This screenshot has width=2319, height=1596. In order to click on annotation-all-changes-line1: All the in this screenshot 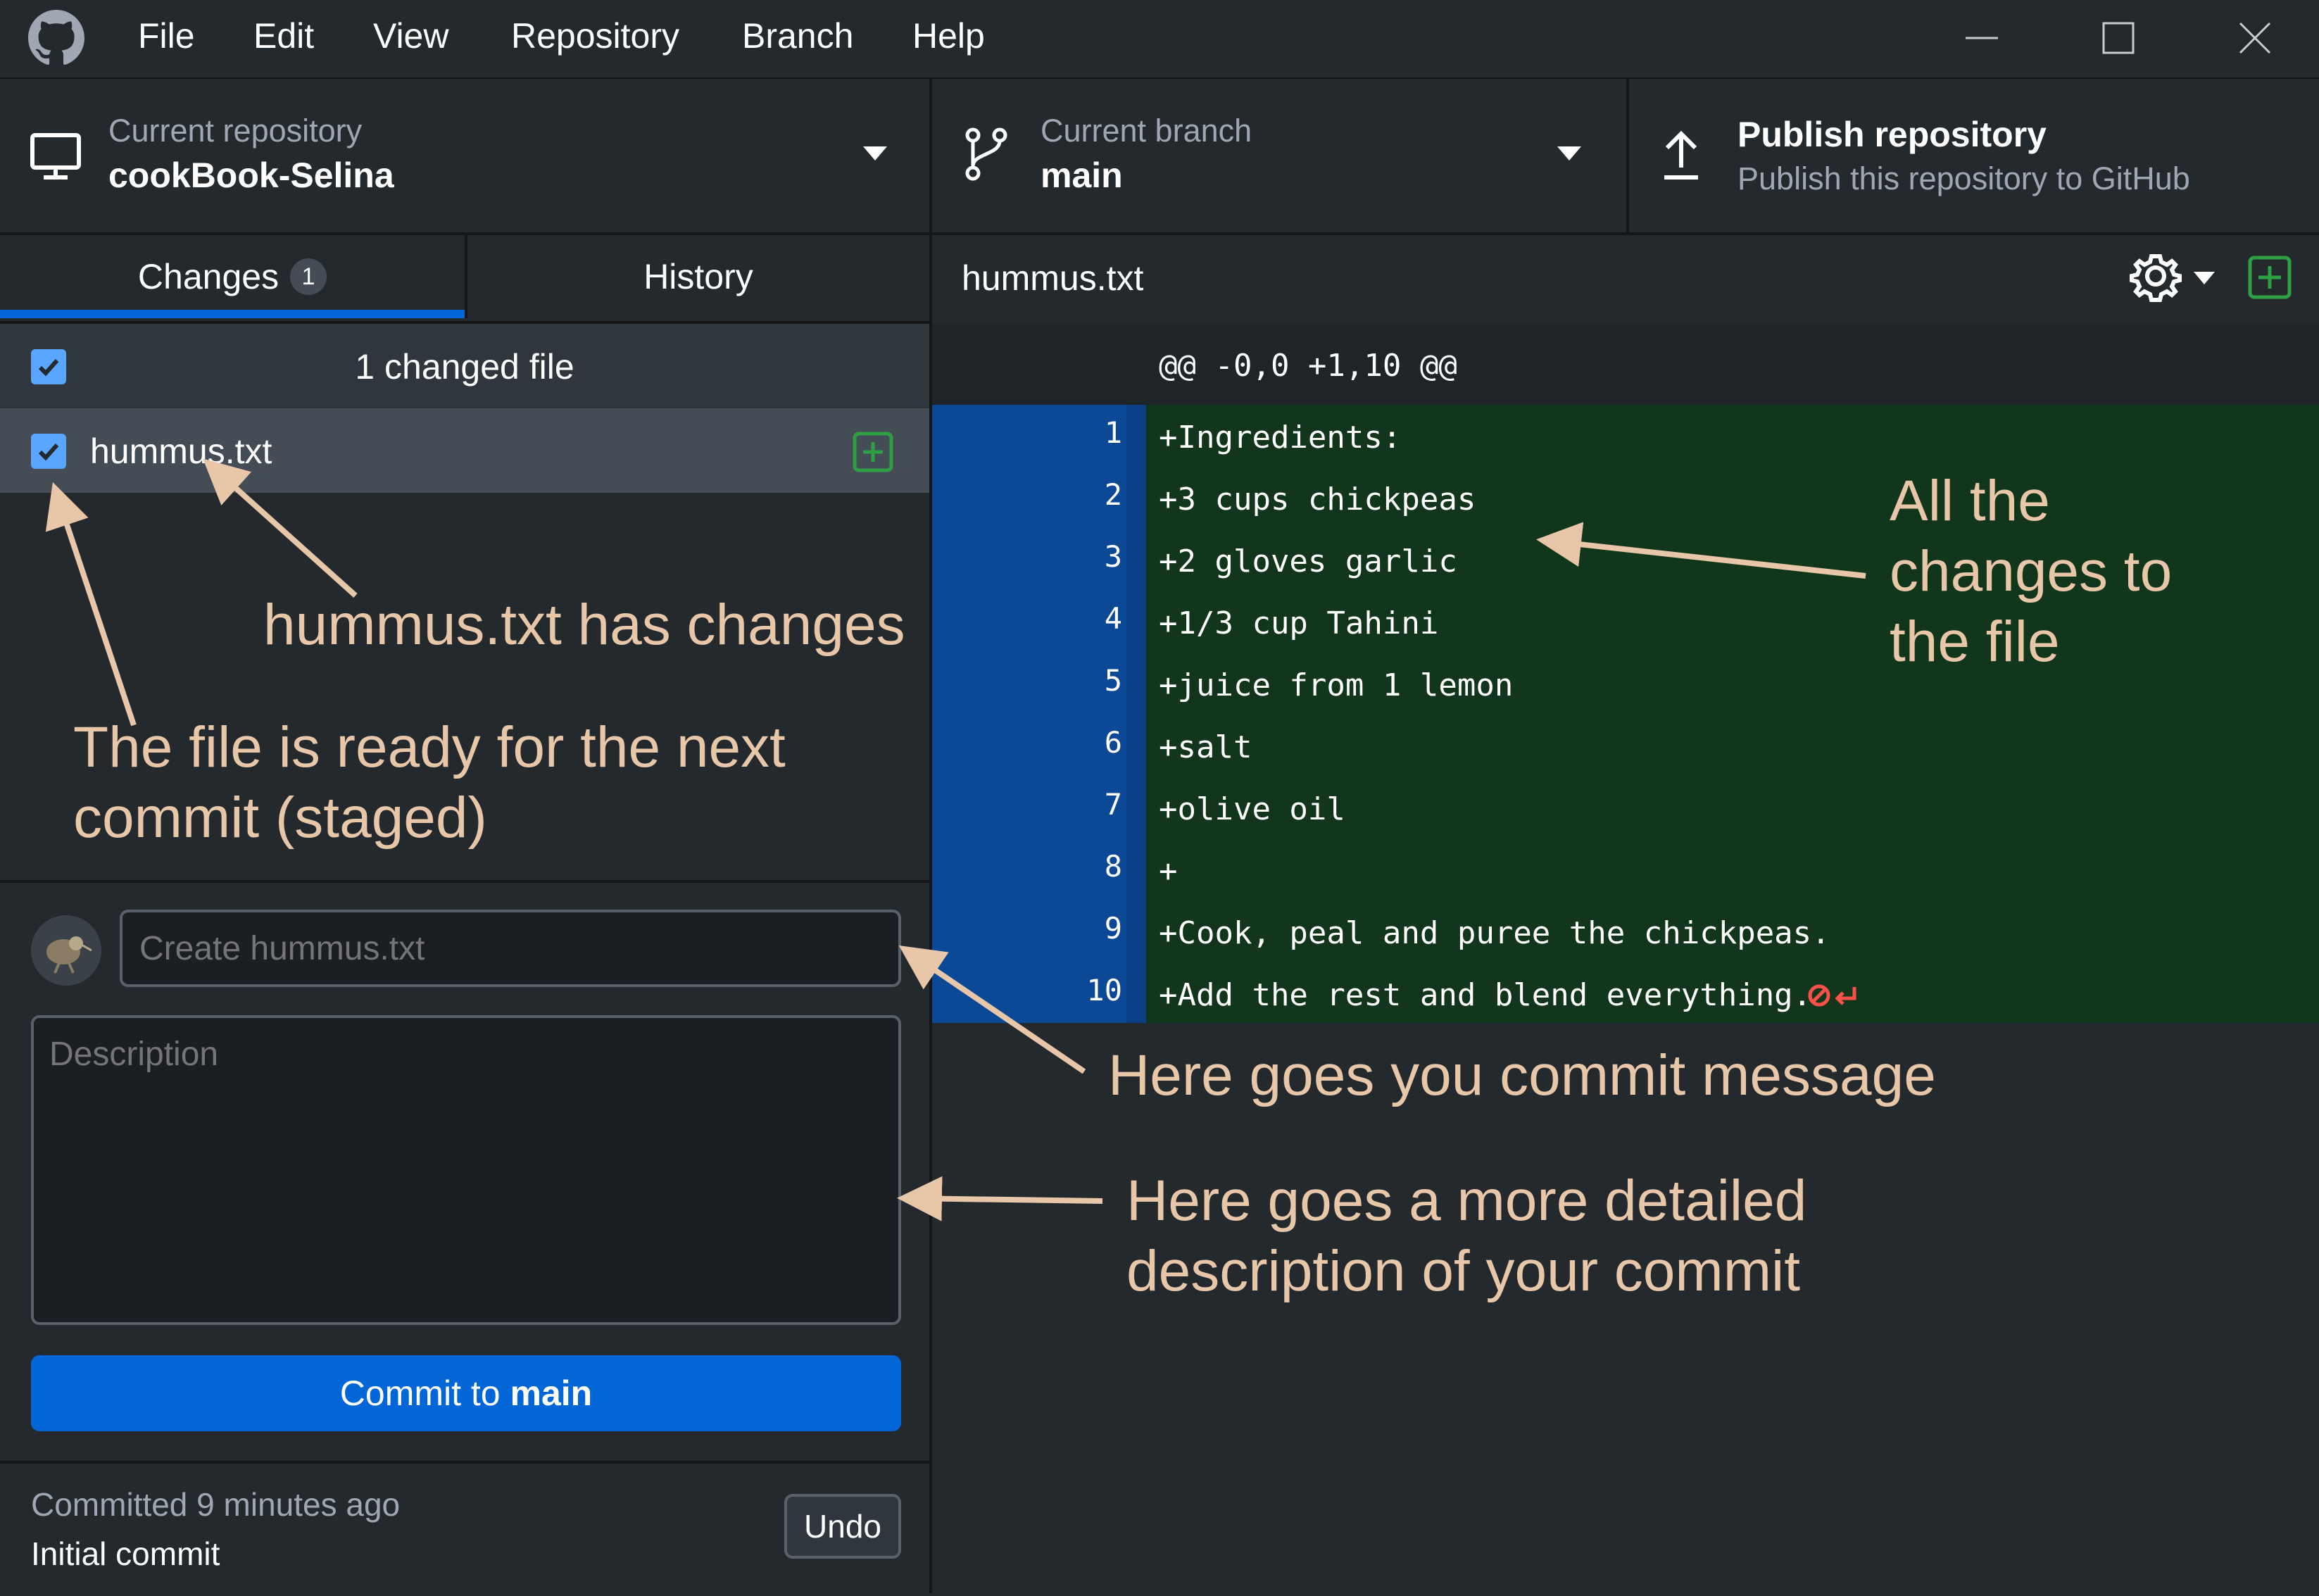, I will do `click(1970, 501)`.